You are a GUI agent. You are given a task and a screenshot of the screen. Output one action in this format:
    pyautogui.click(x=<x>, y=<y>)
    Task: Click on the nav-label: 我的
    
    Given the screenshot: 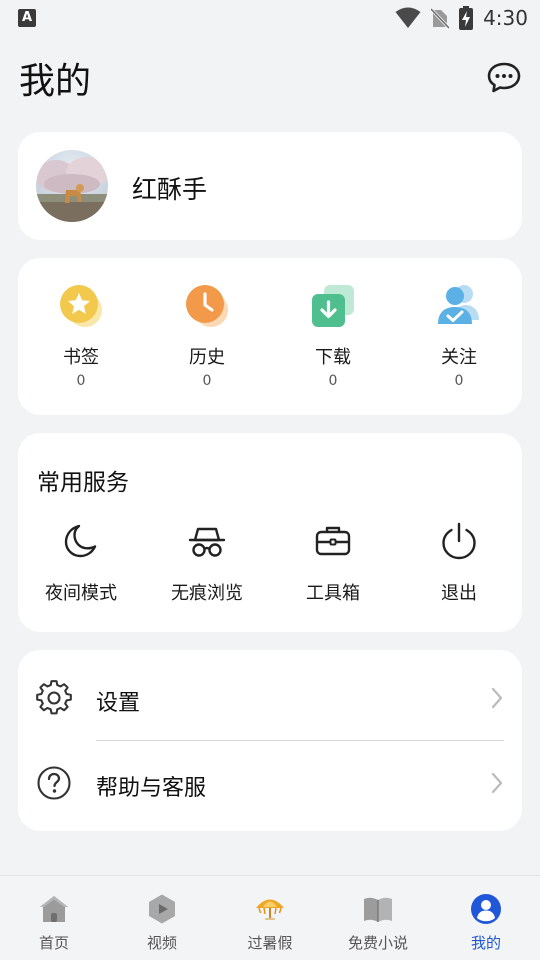 What is the action you would take?
    pyautogui.click(x=485, y=943)
    